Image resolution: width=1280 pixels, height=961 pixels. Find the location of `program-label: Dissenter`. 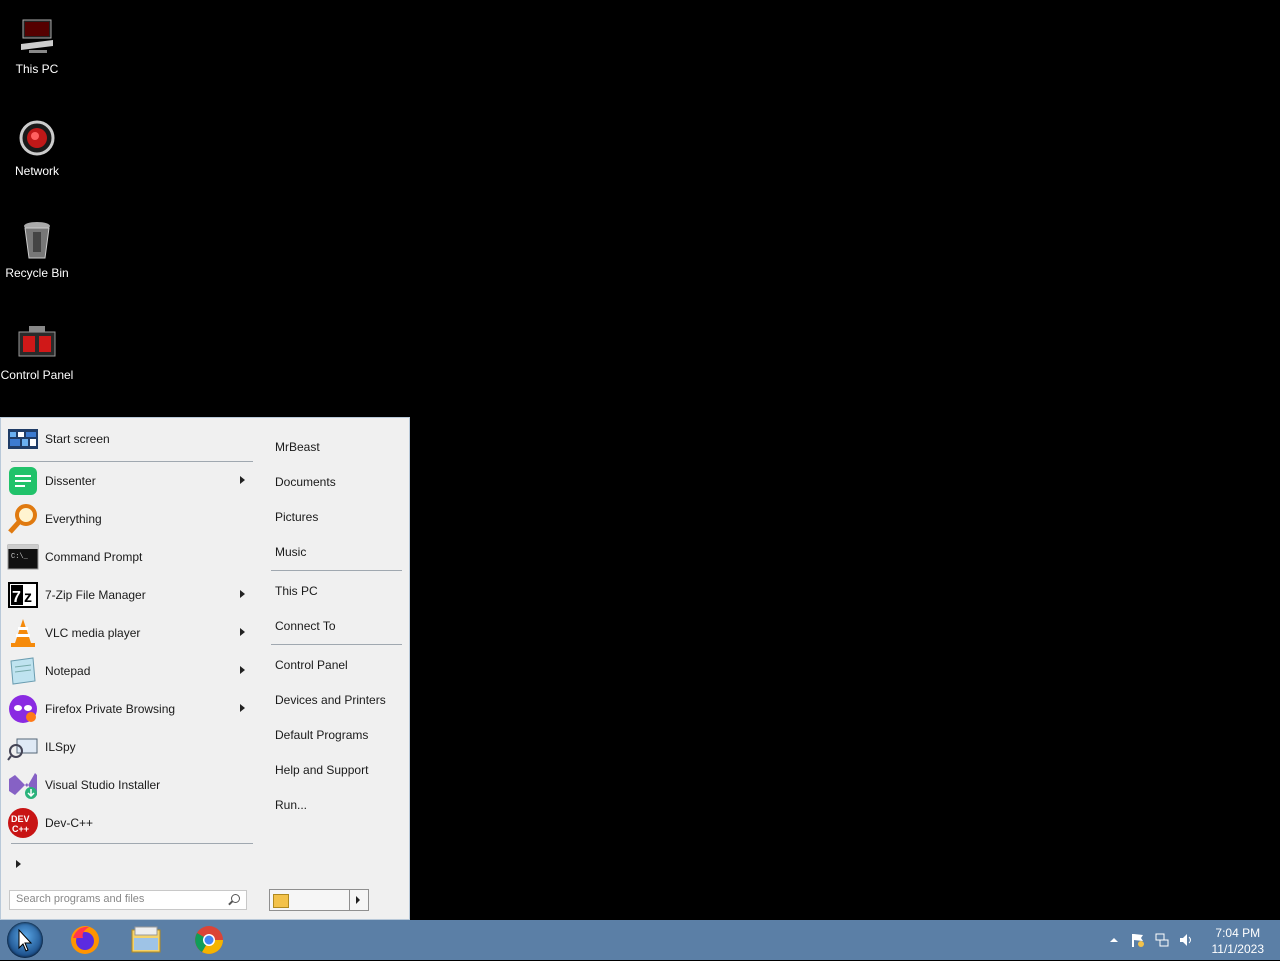

program-label: Dissenter is located at coordinates (70, 481).